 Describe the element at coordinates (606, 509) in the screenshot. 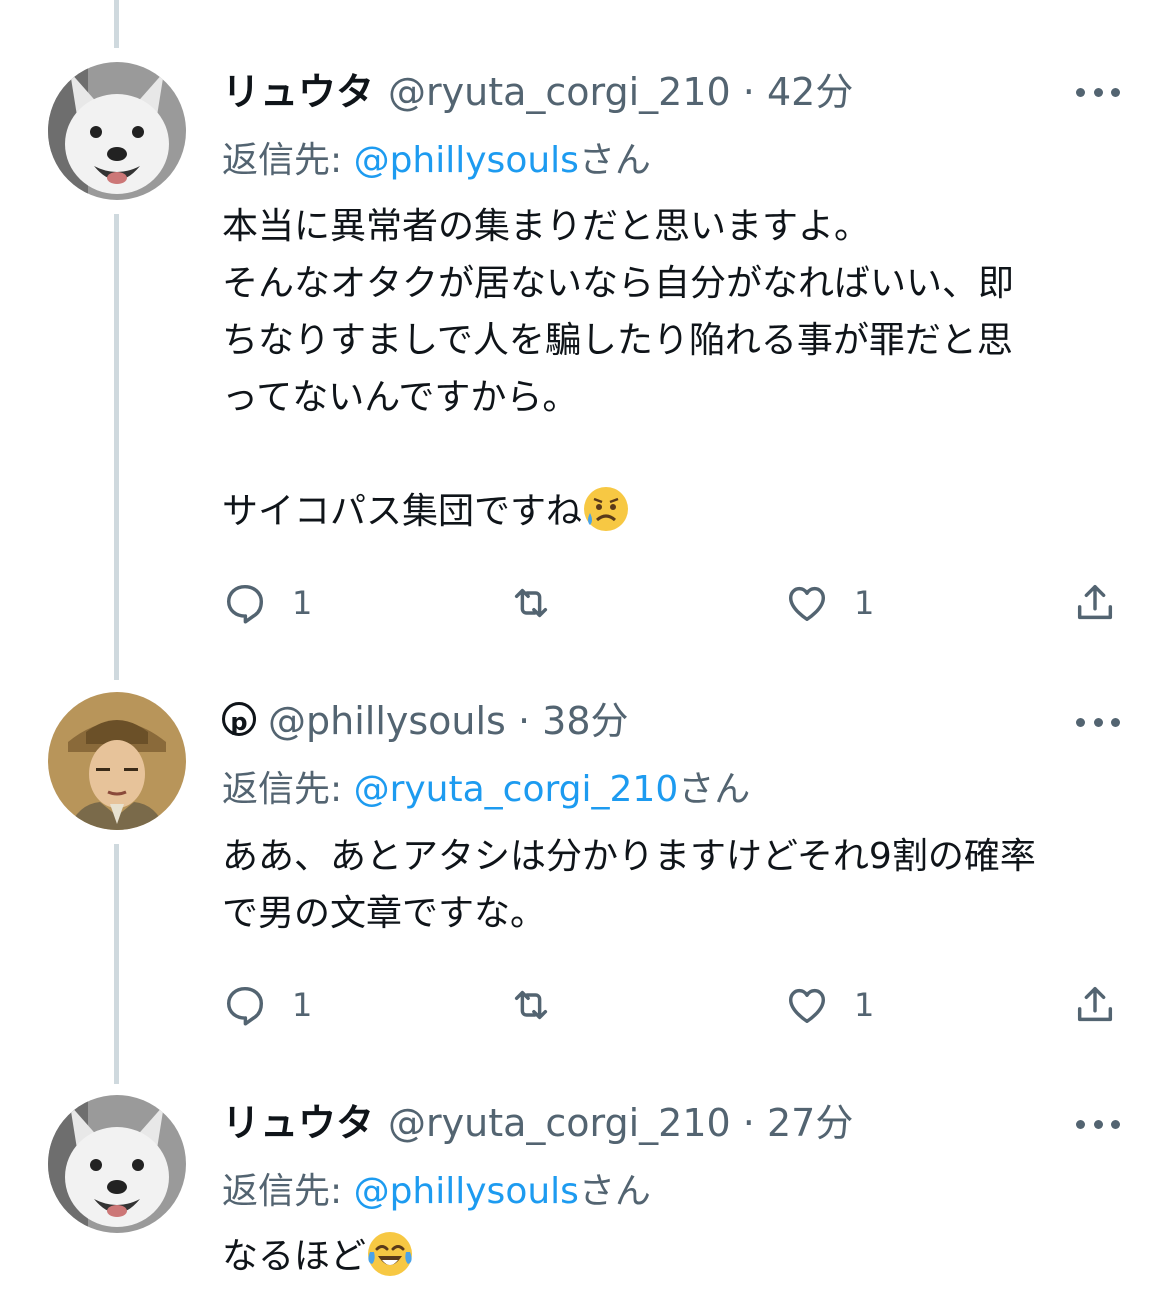

I see `sad-sweat-emoji` at that location.